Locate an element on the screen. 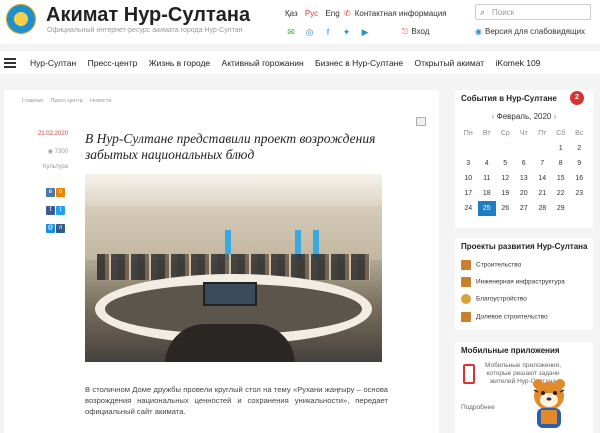 The height and width of the screenshot is (433, 600). calendar-day: 20 is located at coordinates (524, 193).